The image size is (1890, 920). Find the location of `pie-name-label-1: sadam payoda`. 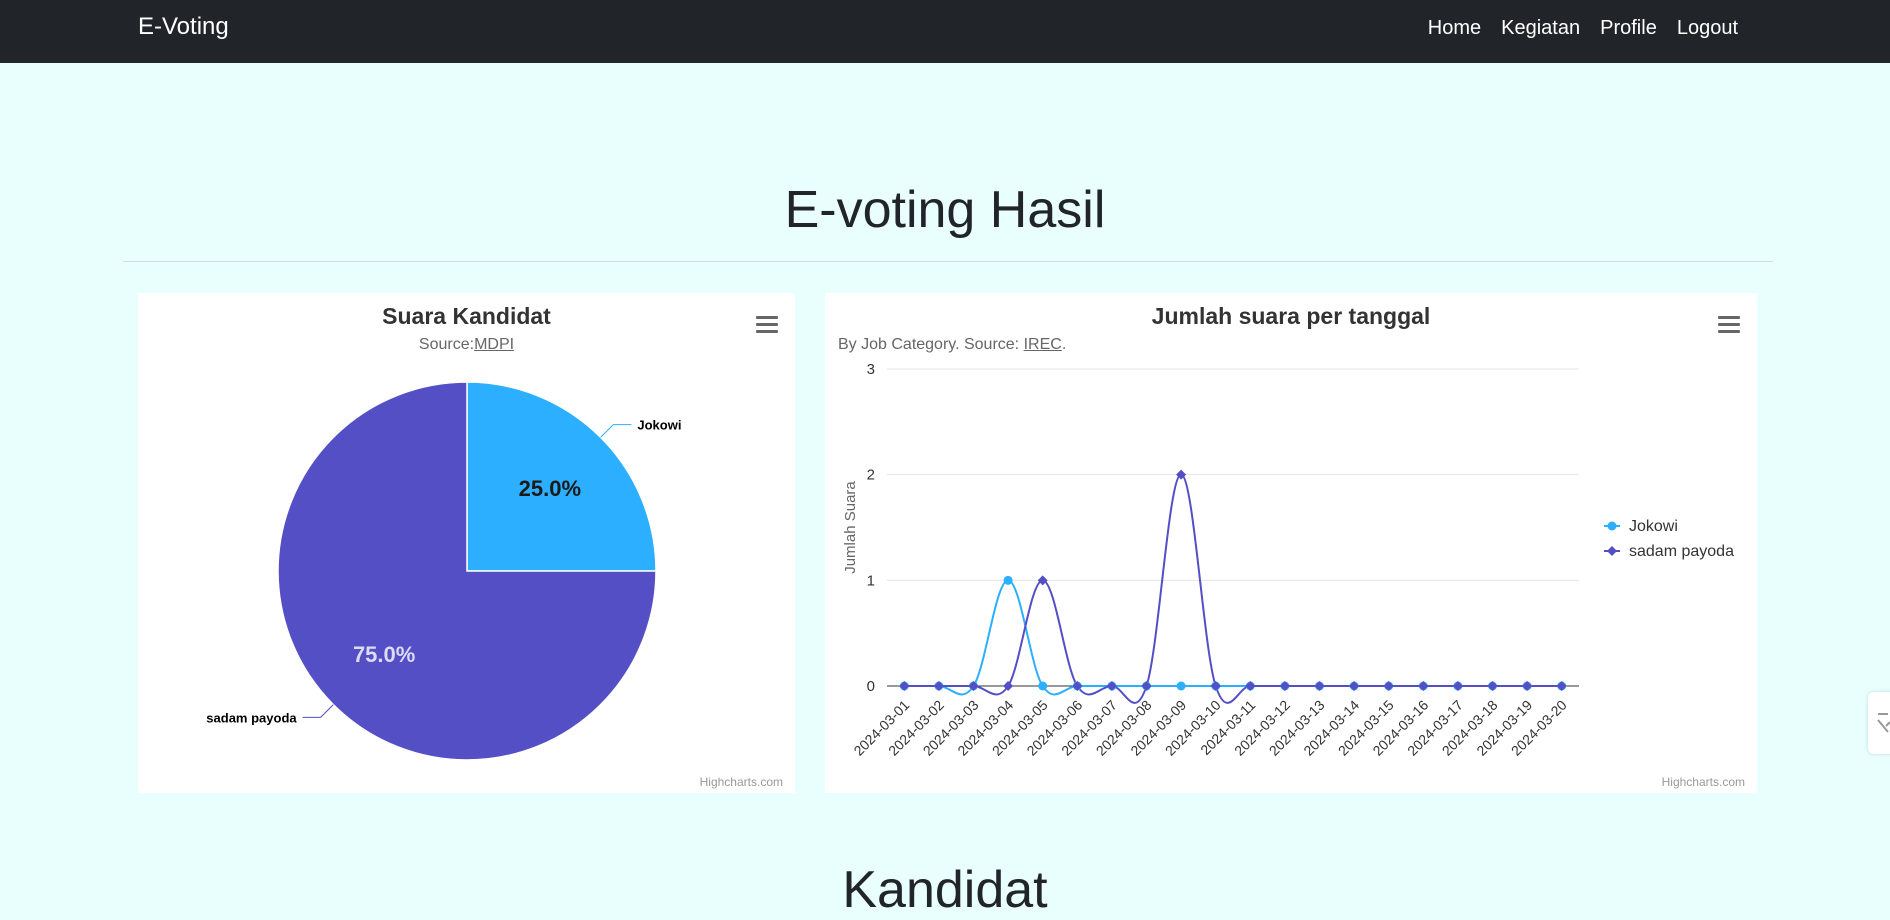

pie-name-label-1: sadam payoda is located at coordinates (251, 717).